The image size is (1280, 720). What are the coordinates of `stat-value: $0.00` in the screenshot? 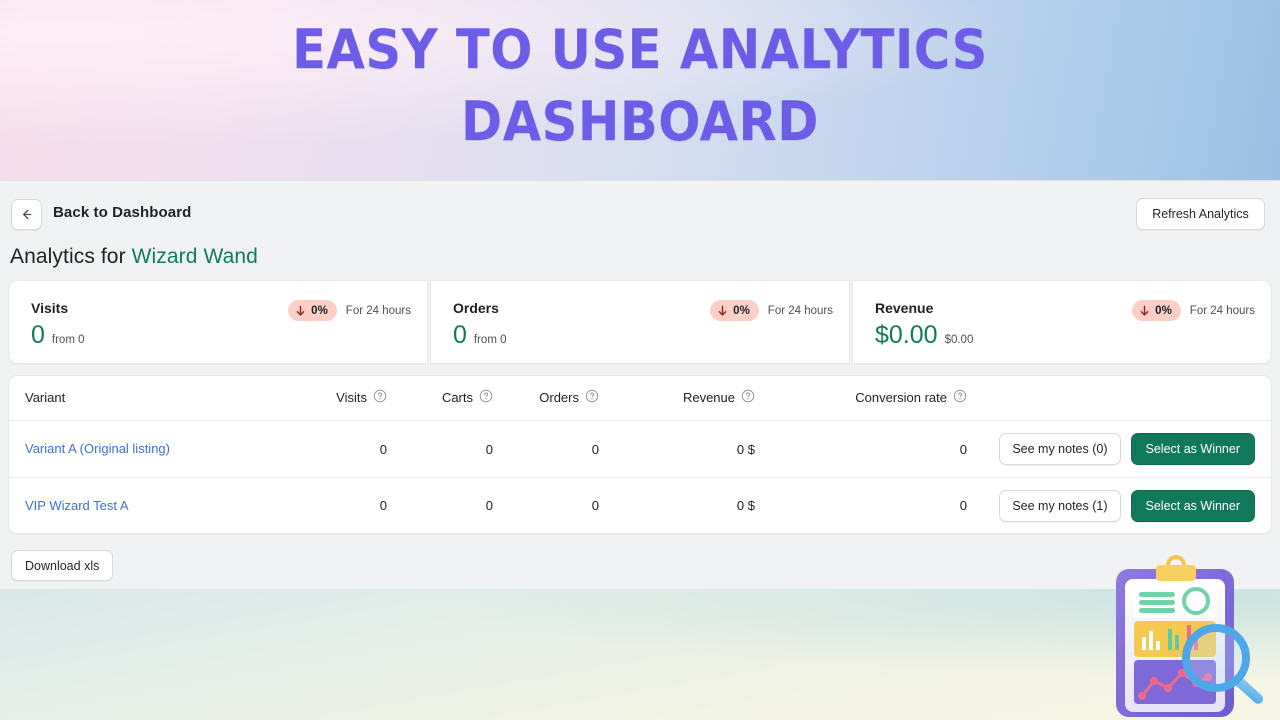 It's located at (906, 335).